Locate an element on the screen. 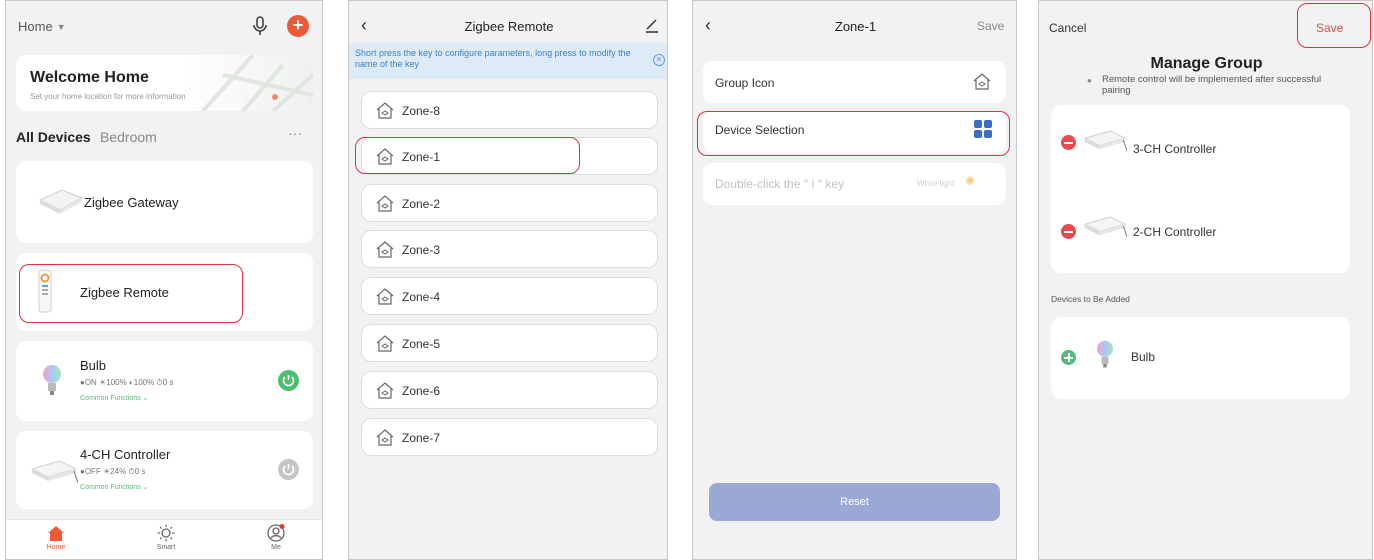  save-button: Save is located at coordinates (990, 26).